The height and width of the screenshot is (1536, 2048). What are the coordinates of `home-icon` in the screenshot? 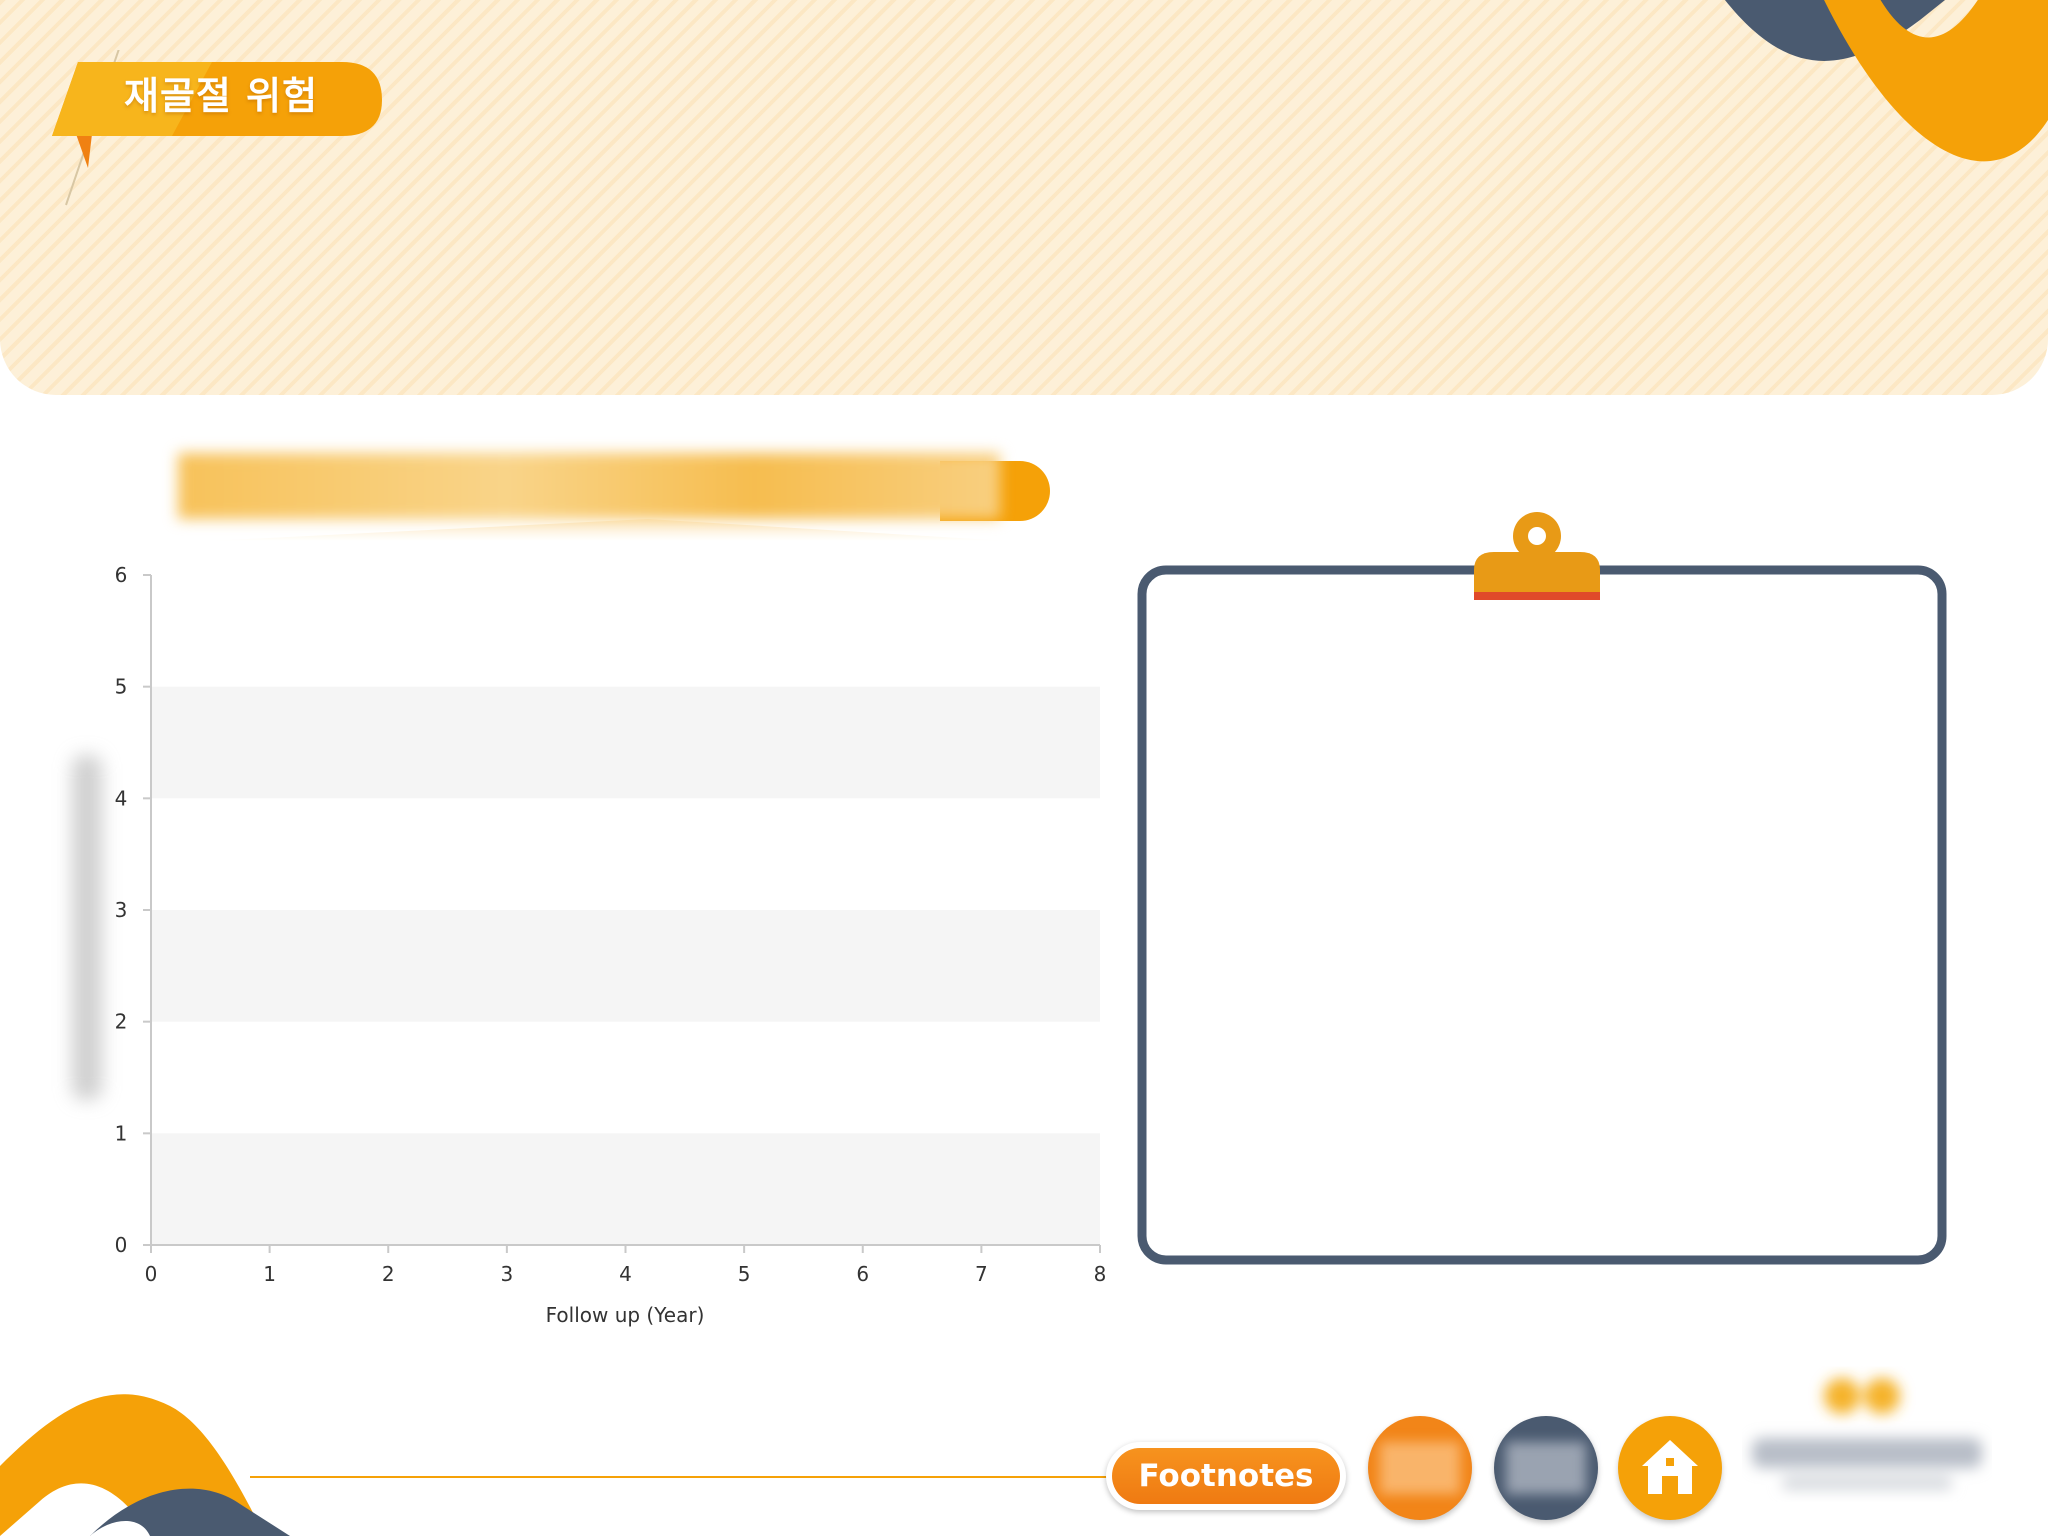 It's located at (1670, 1467).